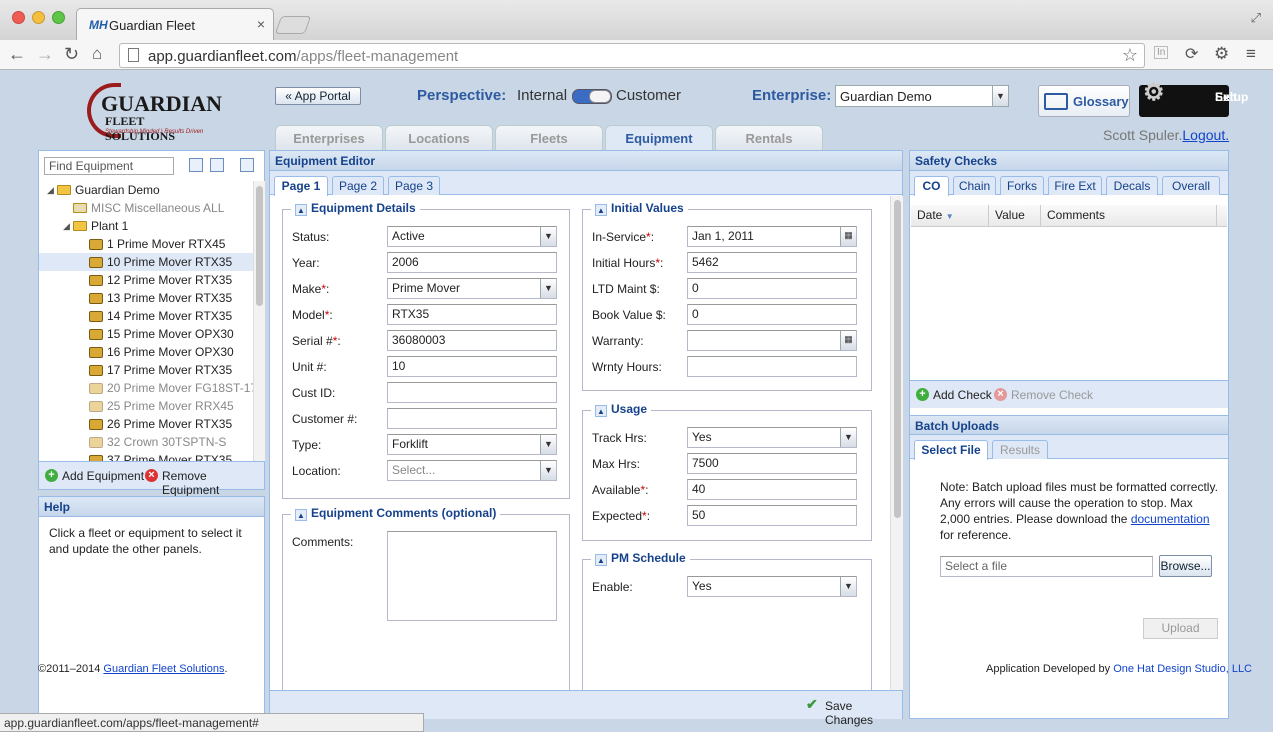 This screenshot has width=1273, height=732. What do you see at coordinates (772, 314) in the screenshot?
I see `book-value-field: 0` at bounding box center [772, 314].